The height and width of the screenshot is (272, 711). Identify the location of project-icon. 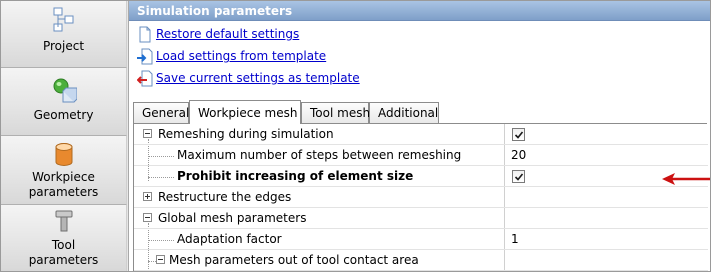
(64, 21).